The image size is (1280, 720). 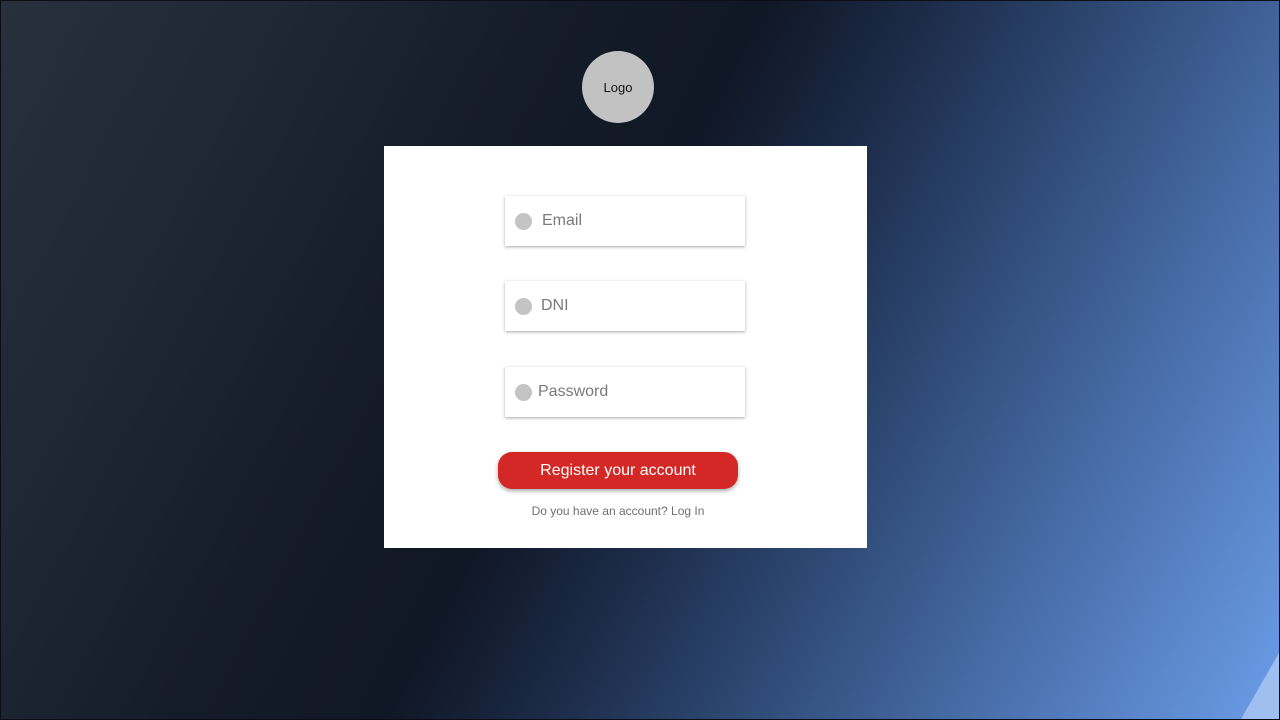 I want to click on password-field, so click(x=625, y=392).